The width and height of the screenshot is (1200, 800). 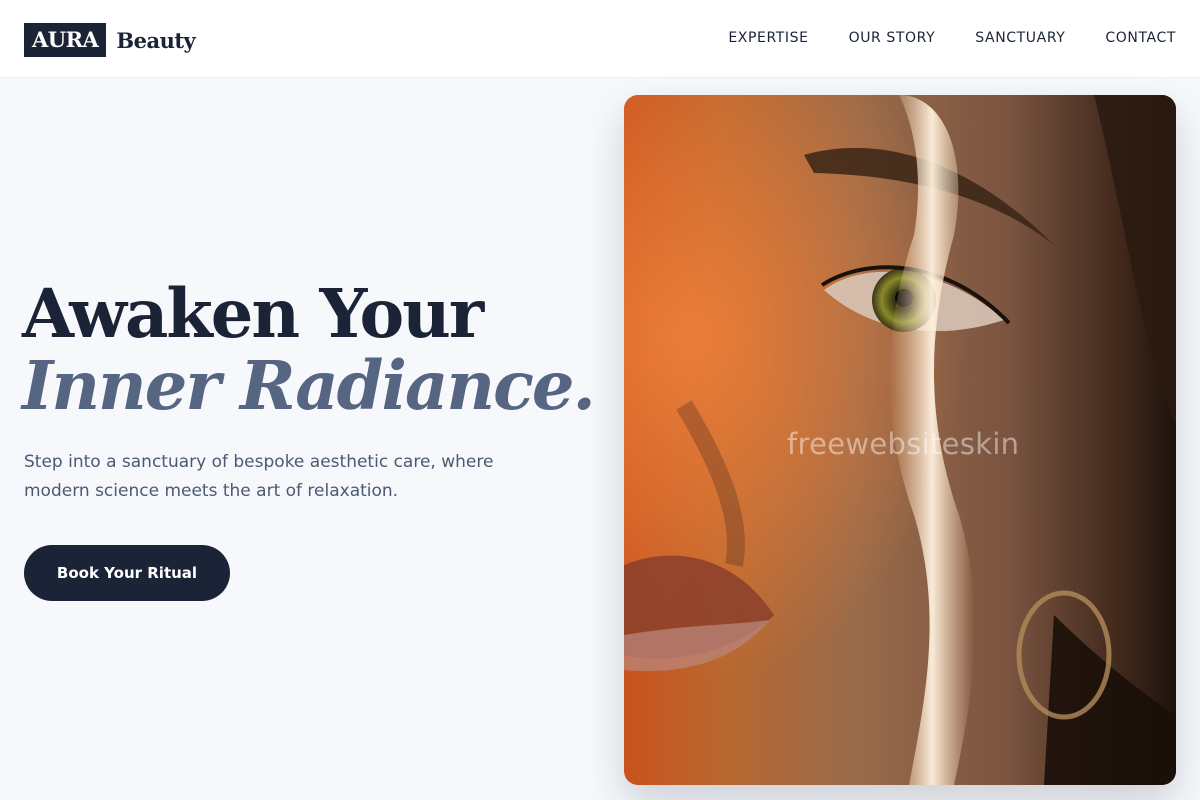 What do you see at coordinates (1020, 38) in the screenshot?
I see `nav-link-sanctuary: SANCTUARY` at bounding box center [1020, 38].